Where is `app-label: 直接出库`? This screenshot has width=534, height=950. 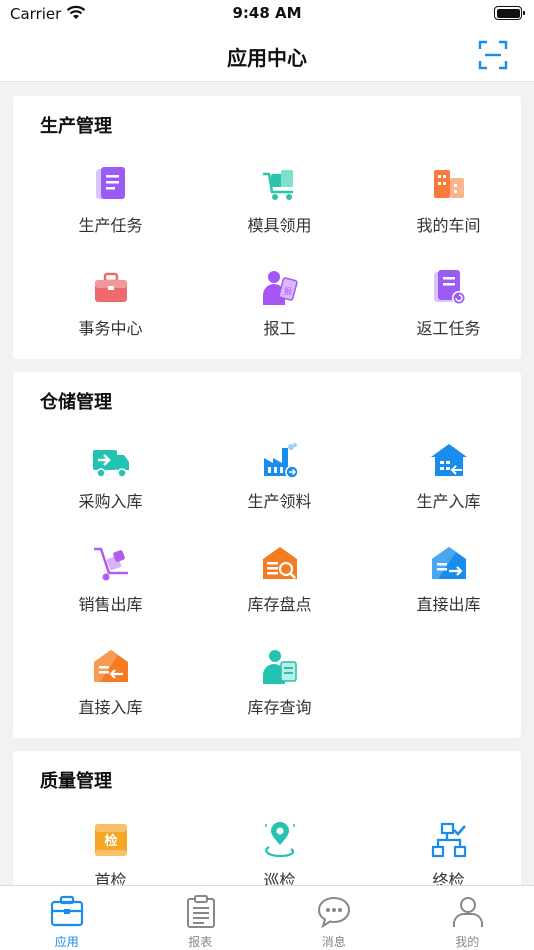
app-label: 直接出库 is located at coordinates (448, 604).